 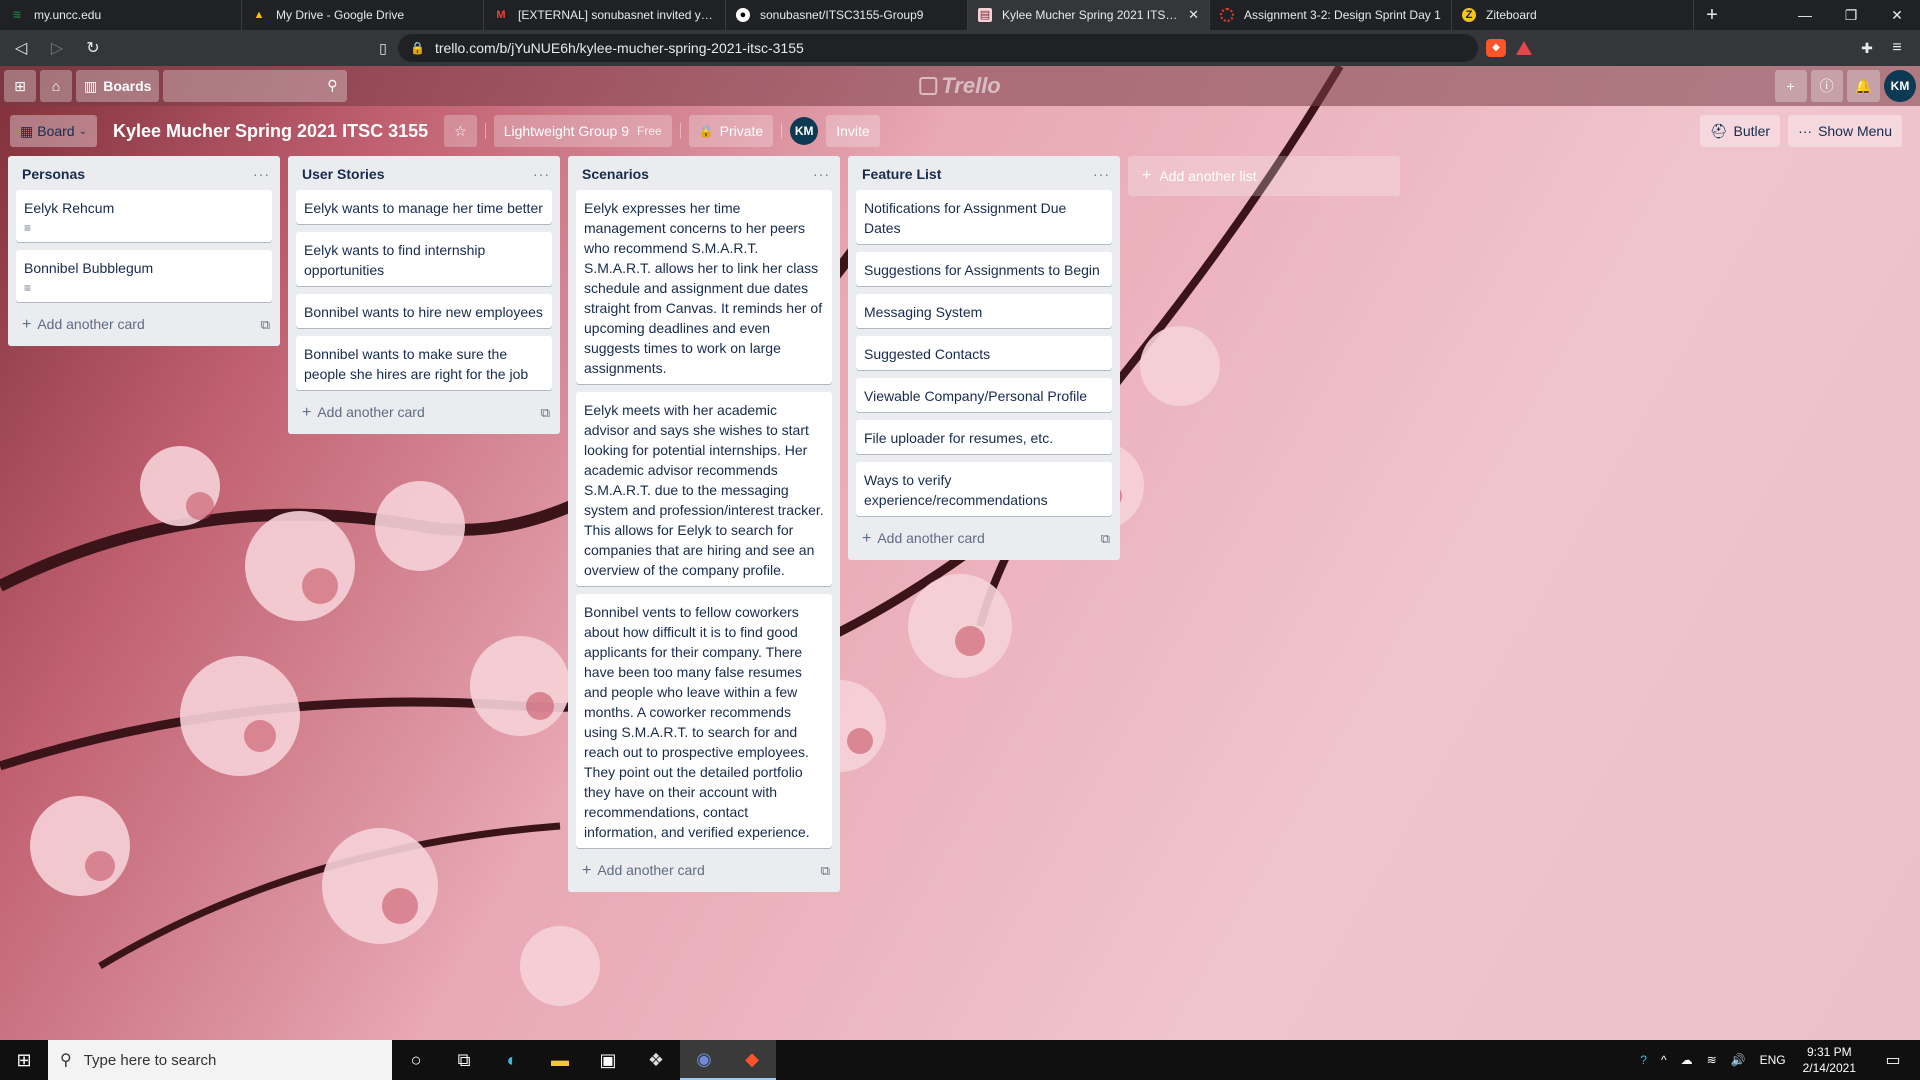 What do you see at coordinates (1790, 86) in the screenshot?
I see `create-button: +` at bounding box center [1790, 86].